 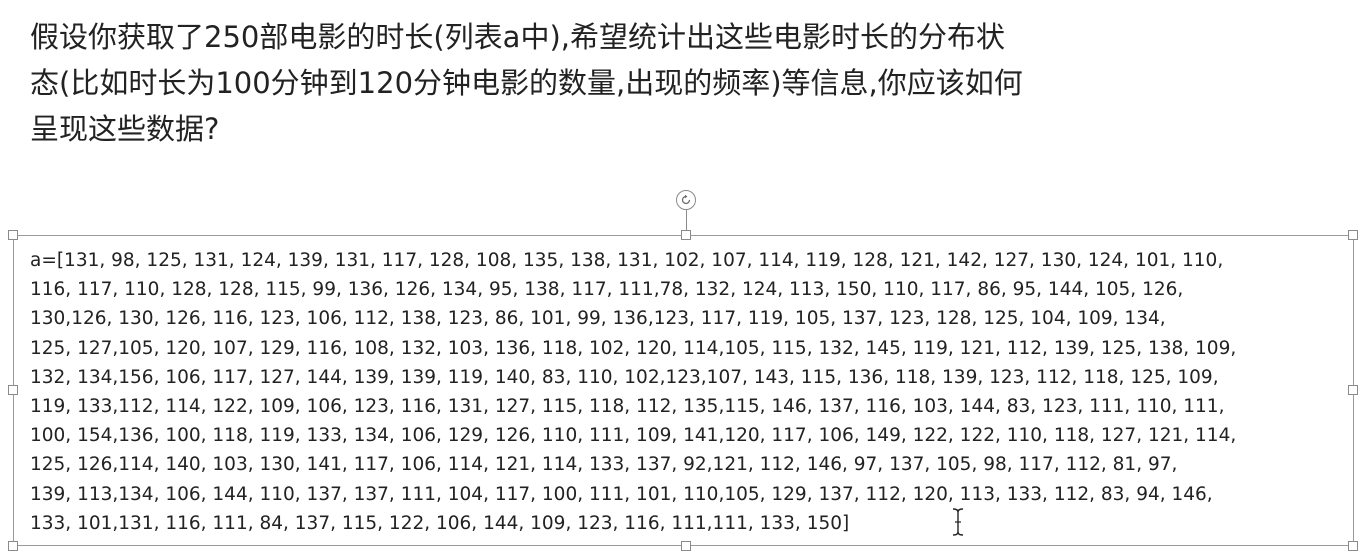 I want to click on resize-handle-bottom-center, so click(x=686, y=546).